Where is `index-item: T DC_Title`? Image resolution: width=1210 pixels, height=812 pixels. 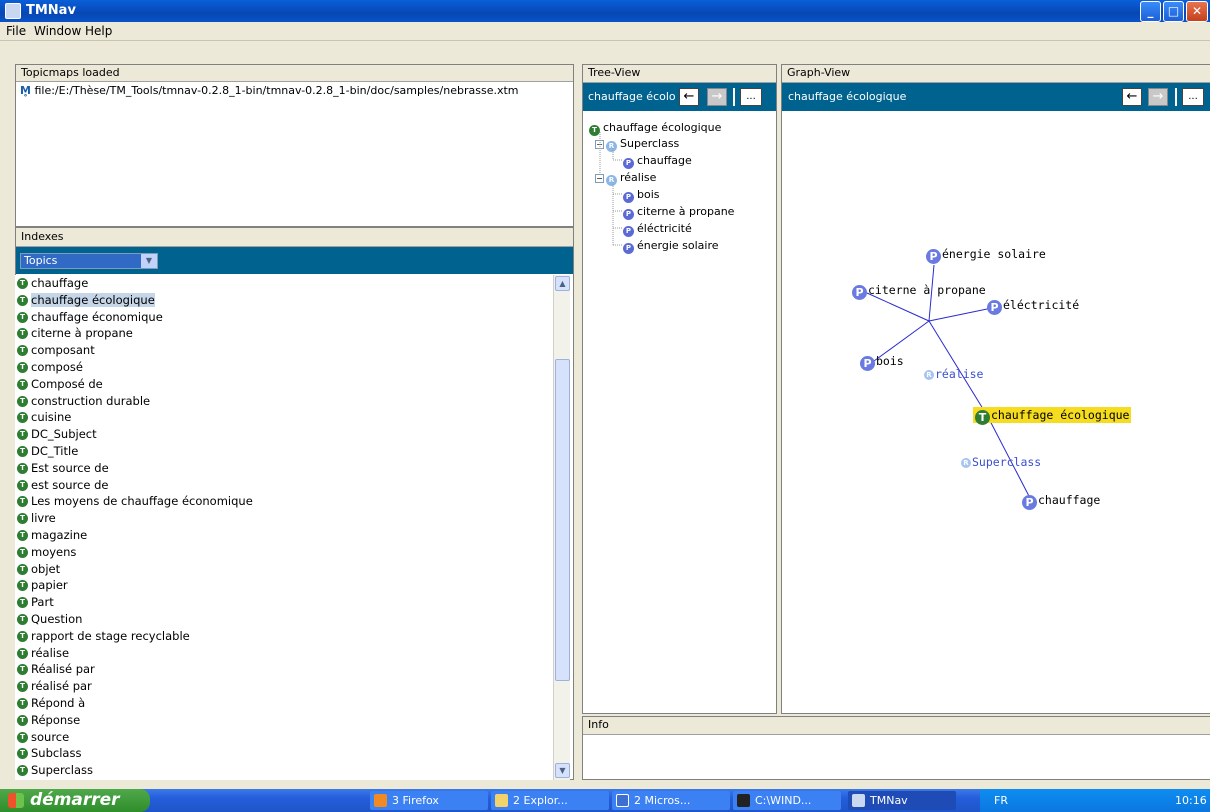
index-item: T DC_Title is located at coordinates (284, 451).